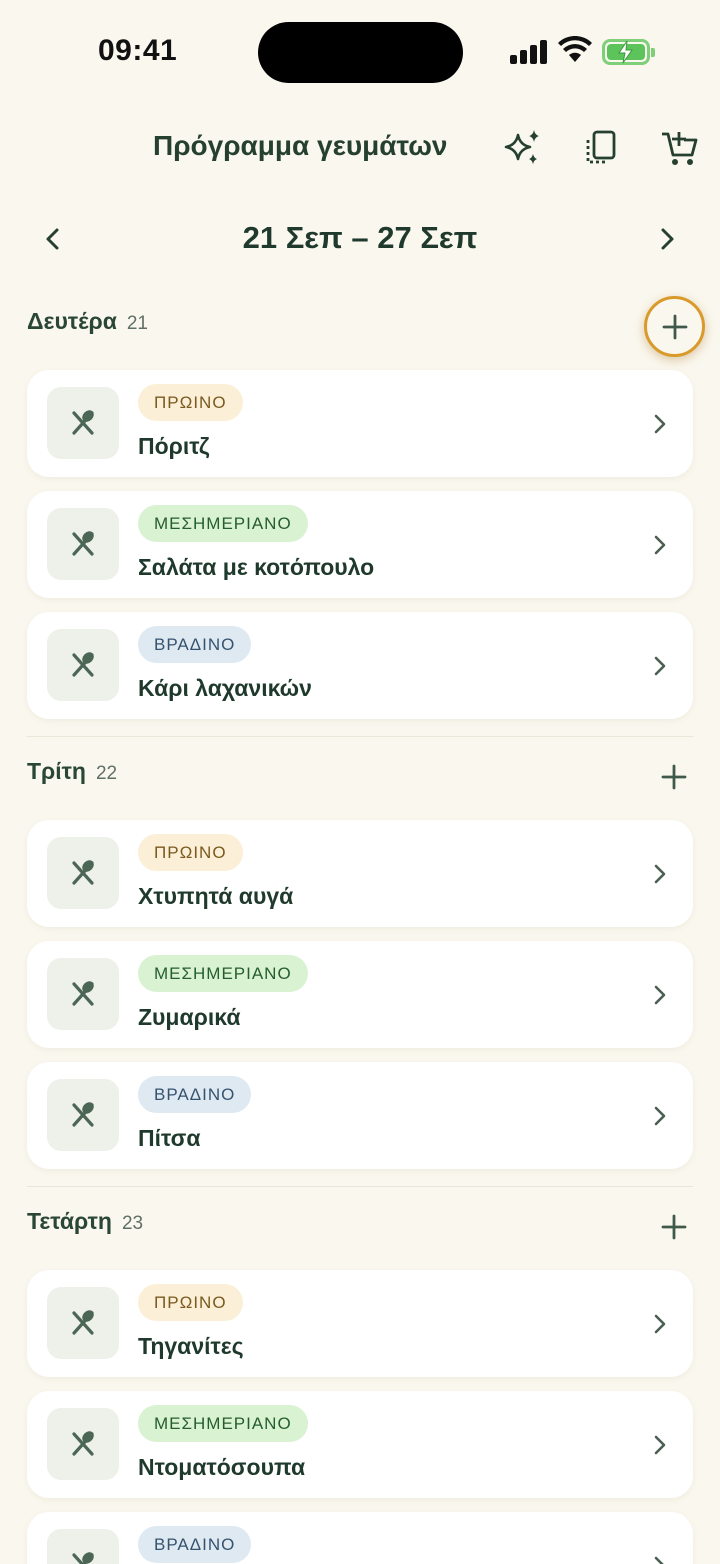 The image size is (720, 1564). I want to click on week-range-label: 21 Σεπ – 27 Σεπ, so click(360, 237).